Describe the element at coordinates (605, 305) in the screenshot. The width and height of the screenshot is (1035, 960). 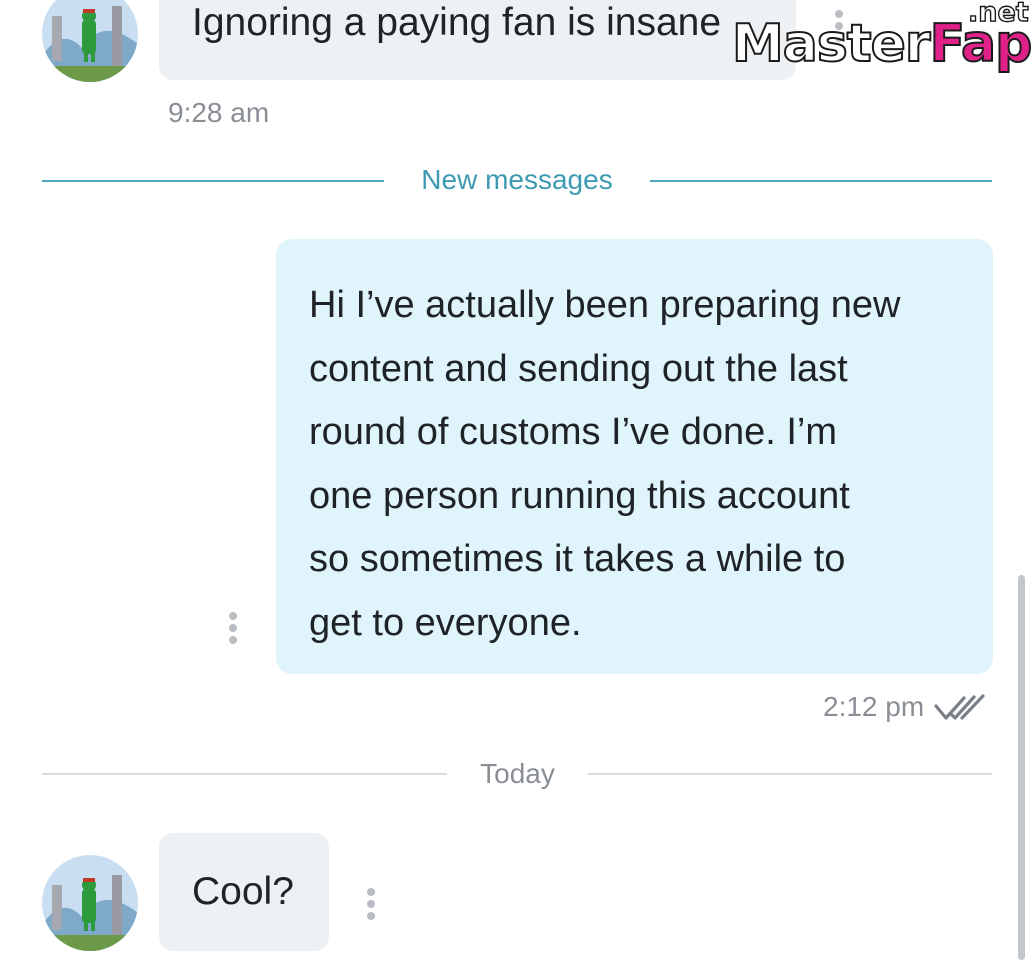
I see `message-line: Hi I’ve actually been preparing new` at that location.